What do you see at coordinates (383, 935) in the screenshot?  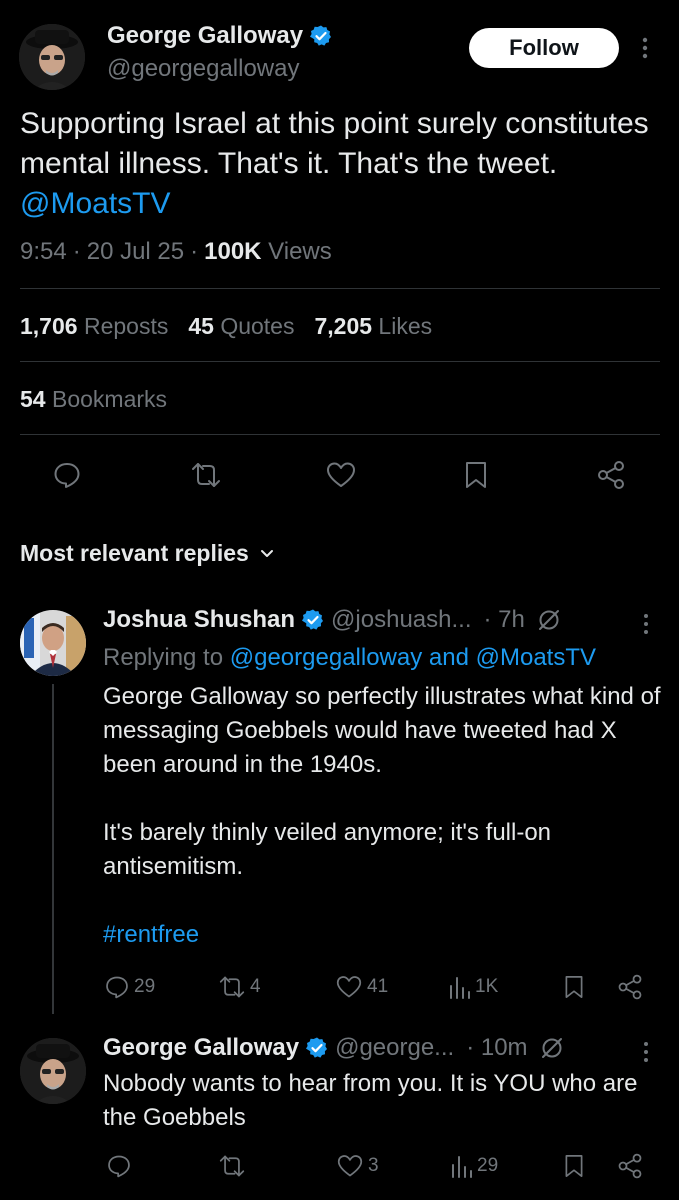 I see `hashtag-link: #rentfree` at bounding box center [383, 935].